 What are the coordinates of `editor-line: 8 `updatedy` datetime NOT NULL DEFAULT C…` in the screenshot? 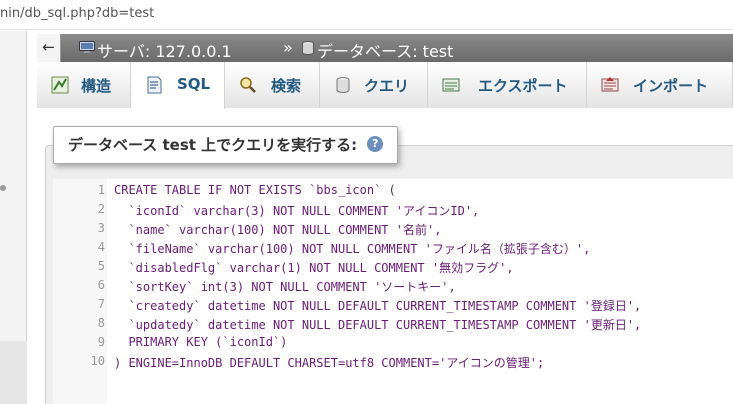 It's located at (393, 325).